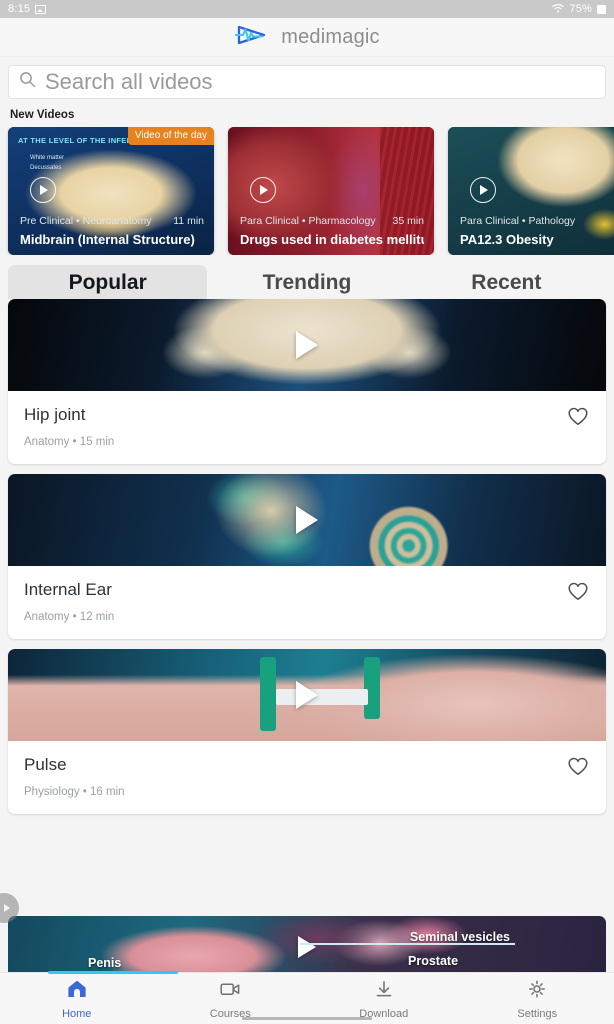 This screenshot has height=1024, width=614. I want to click on video-title: Internal Ear, so click(68, 589).